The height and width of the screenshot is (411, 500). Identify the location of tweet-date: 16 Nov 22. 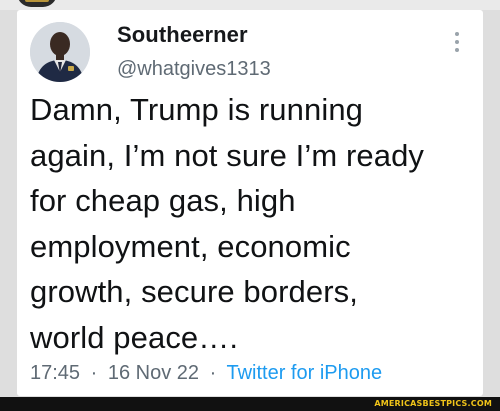
(153, 373).